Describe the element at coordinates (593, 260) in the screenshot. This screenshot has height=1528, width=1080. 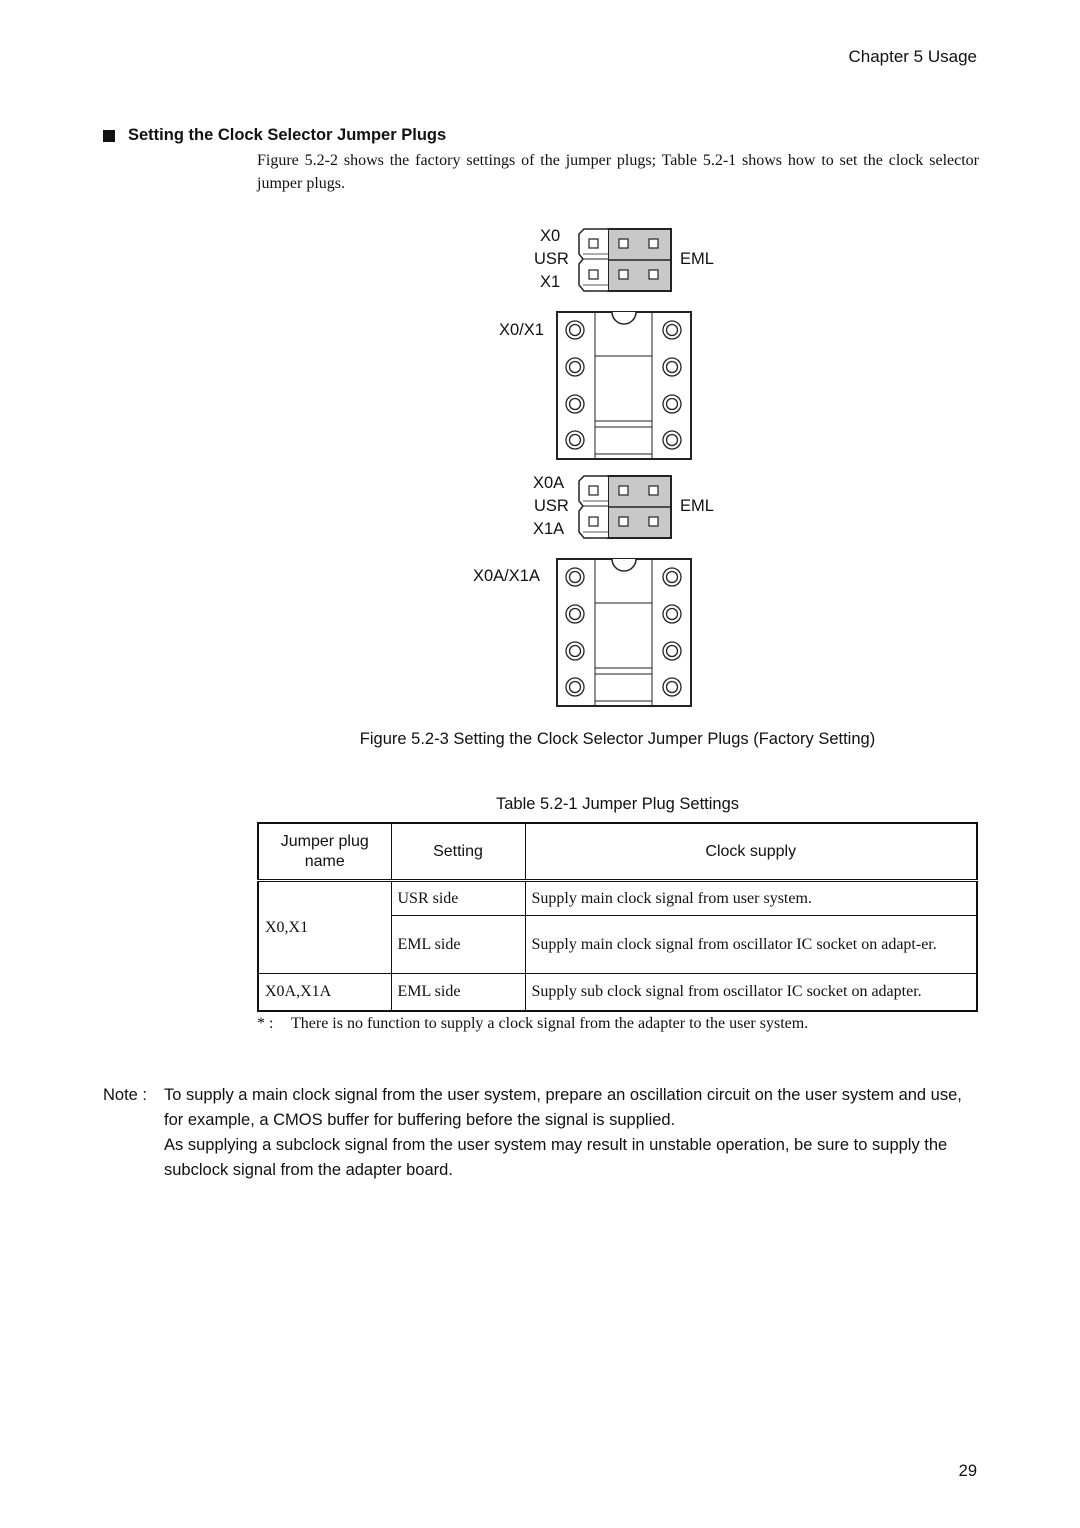
I see `jumper-1-plug-usr` at that location.